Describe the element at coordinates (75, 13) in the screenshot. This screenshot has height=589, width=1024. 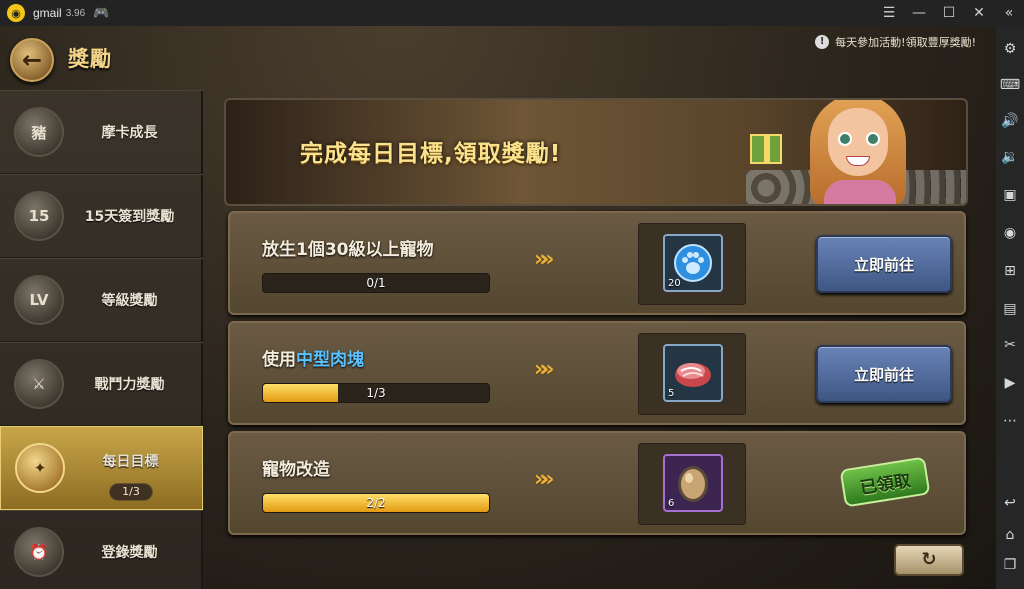
I see `emulator-version: 3.96` at that location.